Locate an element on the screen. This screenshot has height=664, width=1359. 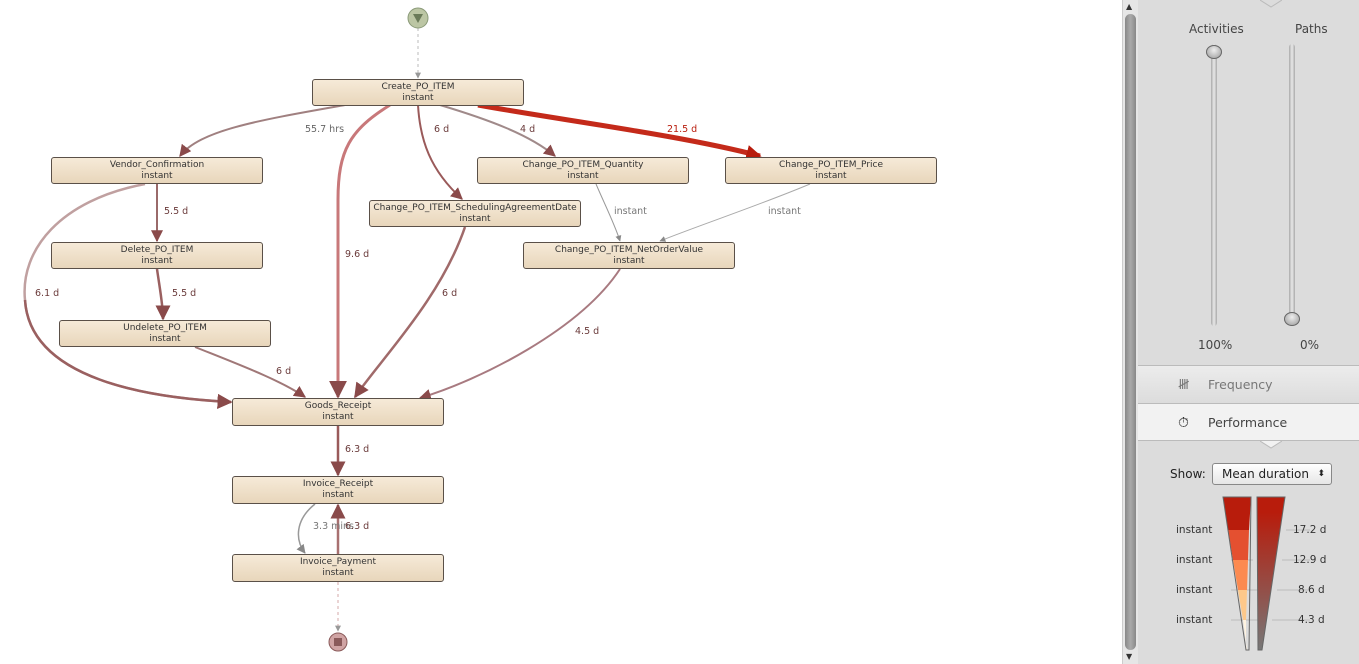
activity-invoice-receipt: Invoice_Receipt instant is located at coordinates (338, 490).